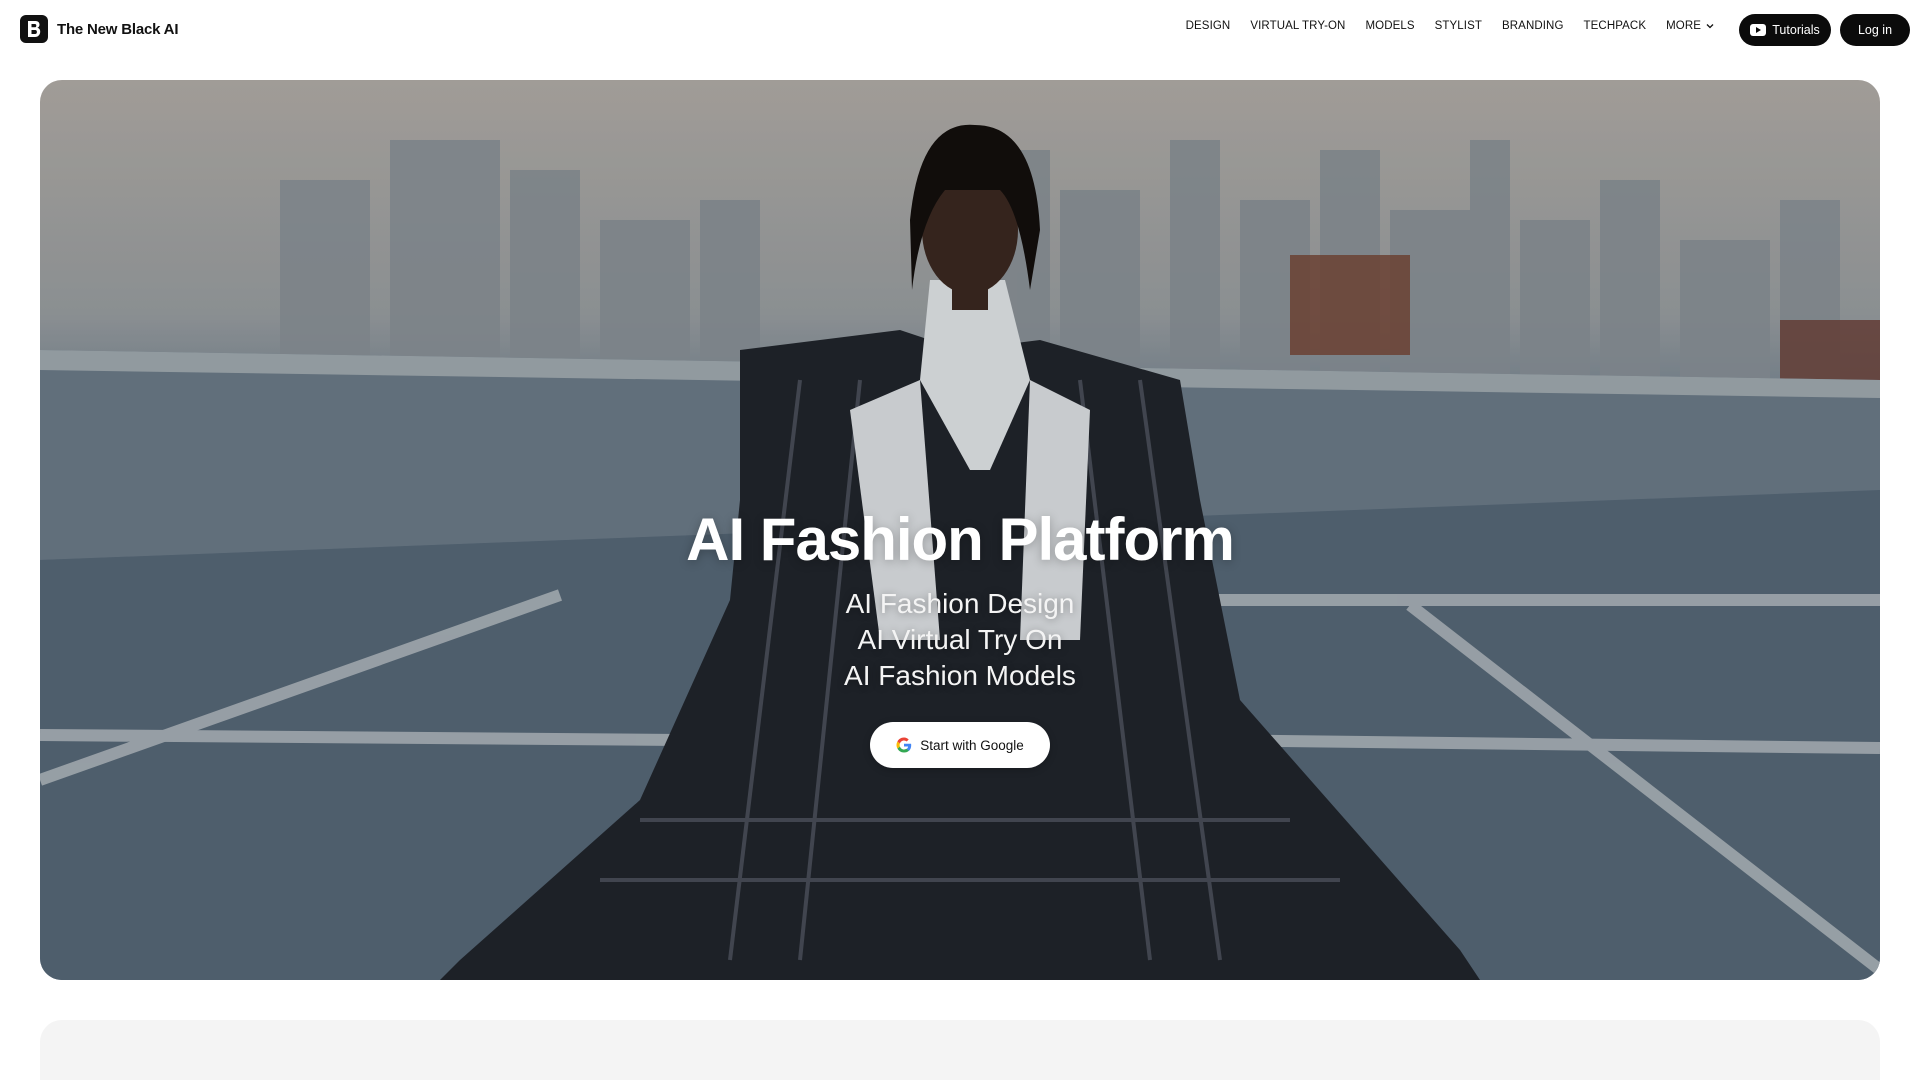 The height and width of the screenshot is (1080, 1920). I want to click on b-logo-icon, so click(34, 29).